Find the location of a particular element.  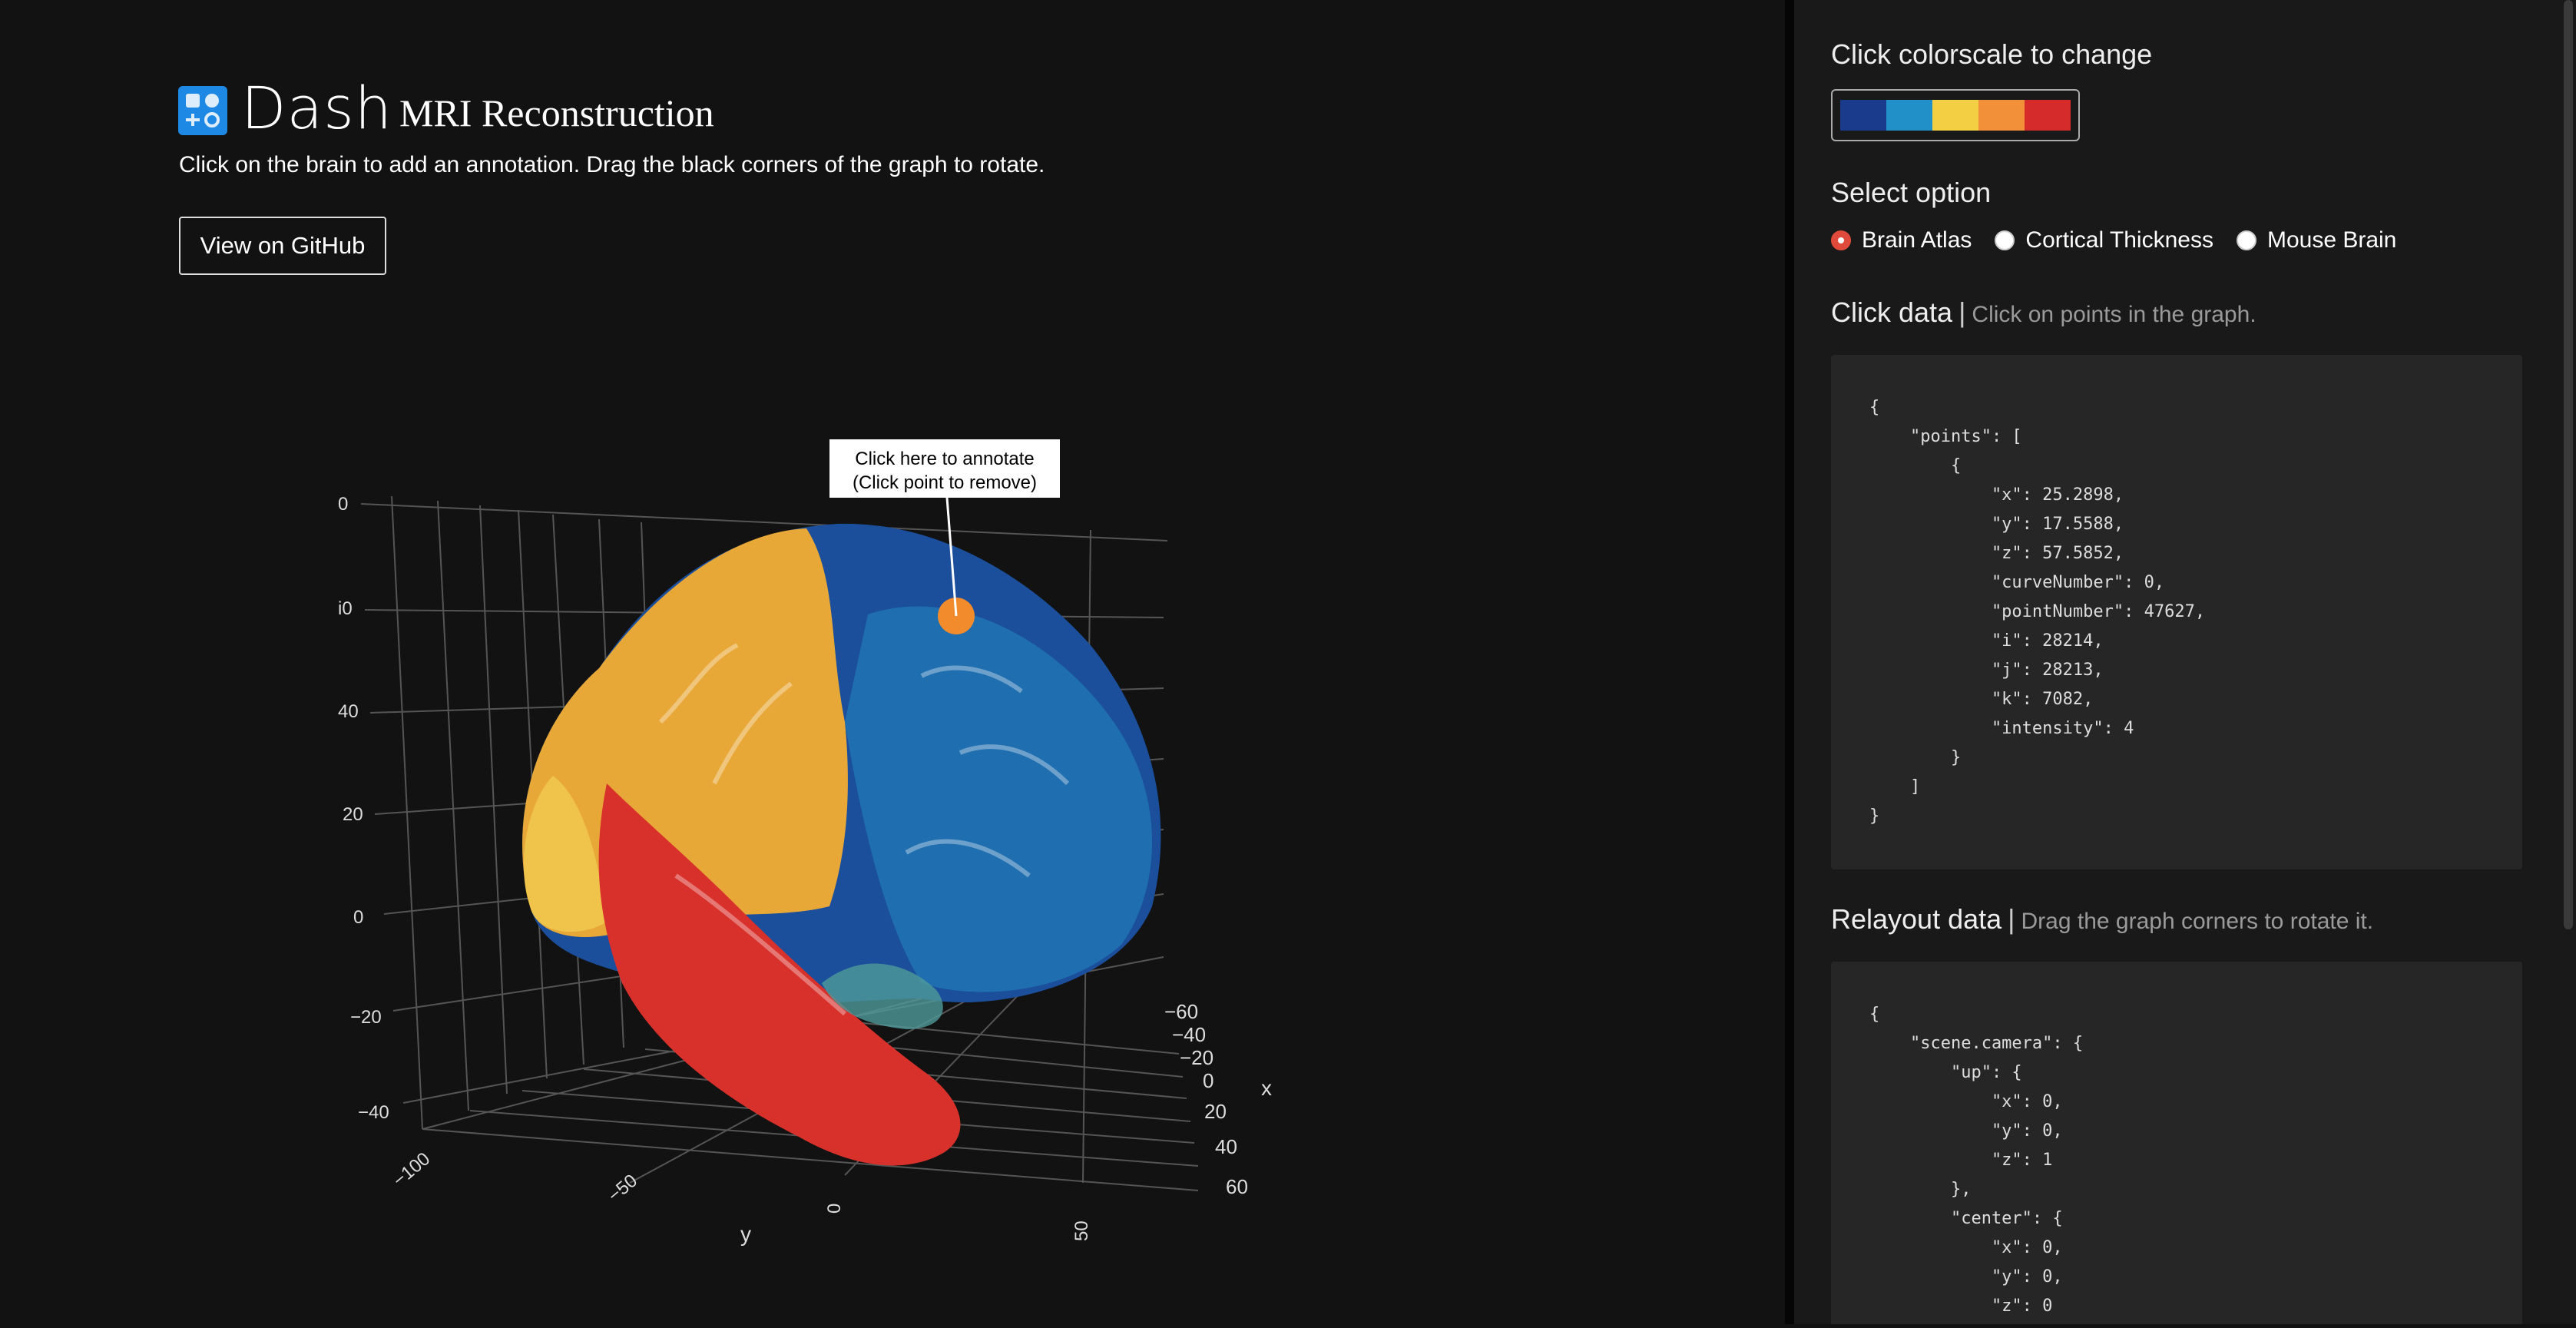

z-tick-label: i0 is located at coordinates (345, 608).